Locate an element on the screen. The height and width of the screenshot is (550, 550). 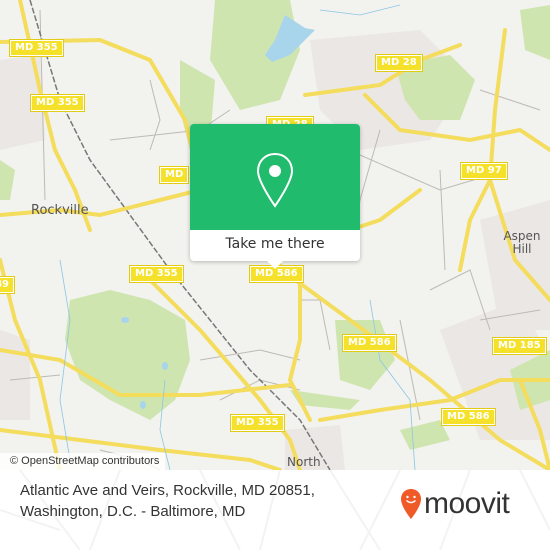
popup-pointer is located at coordinates (275, 265).